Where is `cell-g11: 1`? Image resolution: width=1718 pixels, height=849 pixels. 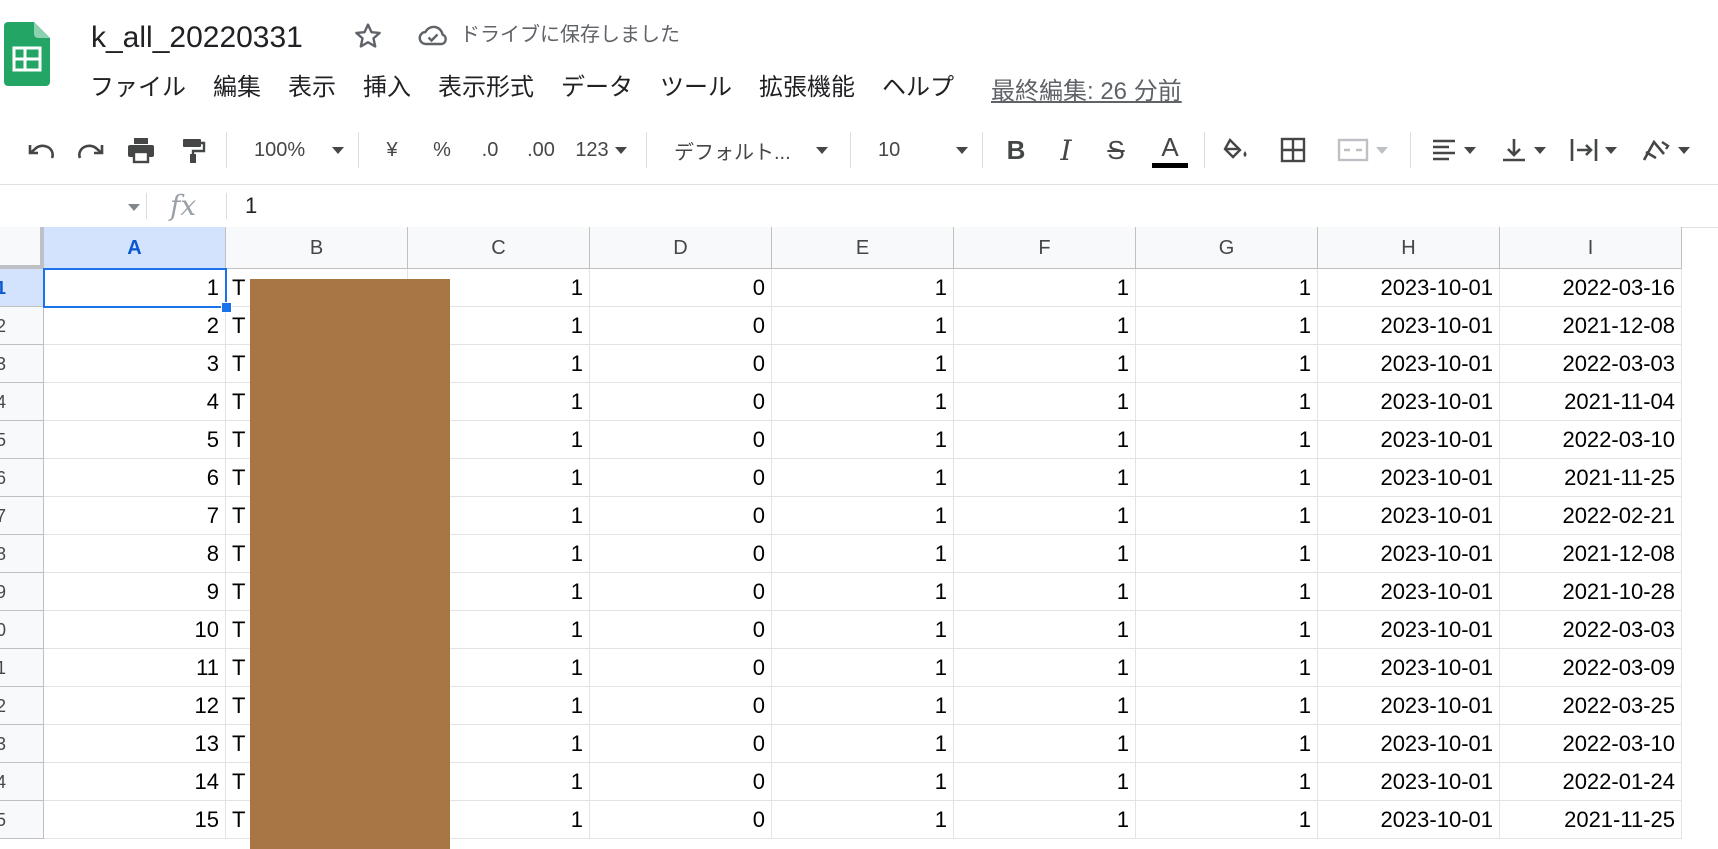 cell-g11: 1 is located at coordinates (1227, 668).